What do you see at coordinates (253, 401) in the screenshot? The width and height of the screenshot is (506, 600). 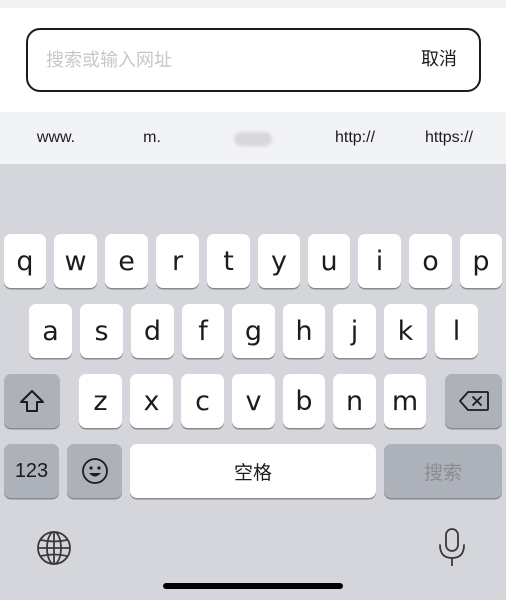 I see `key-v: v` at bounding box center [253, 401].